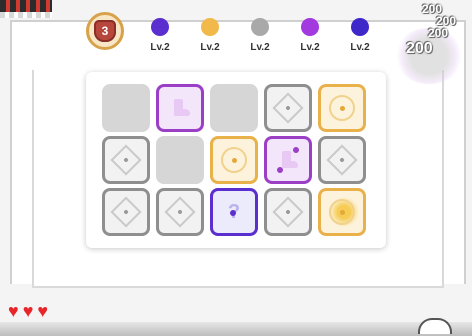  What do you see at coordinates (26, 9) in the screenshot?
I see `hazard-stripe-decoration` at bounding box center [26, 9].